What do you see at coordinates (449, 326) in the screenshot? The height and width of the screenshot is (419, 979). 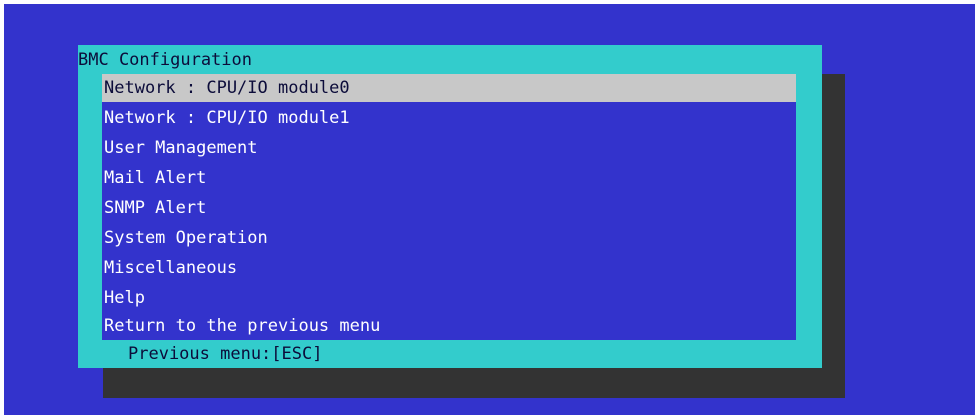 I see `menu-item-return-previous: Return to the previous menu` at bounding box center [449, 326].